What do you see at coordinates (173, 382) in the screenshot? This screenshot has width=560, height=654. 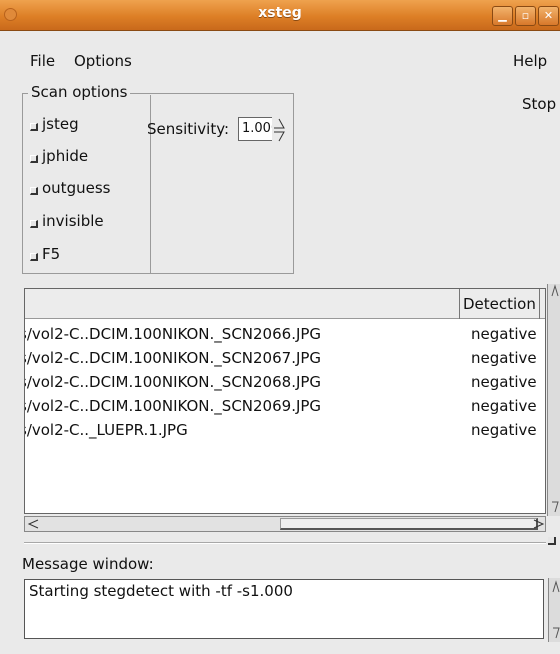 I see `row-path: s/vol2-C..DCIM.100NIKON._SCN2068.JPG` at bounding box center [173, 382].